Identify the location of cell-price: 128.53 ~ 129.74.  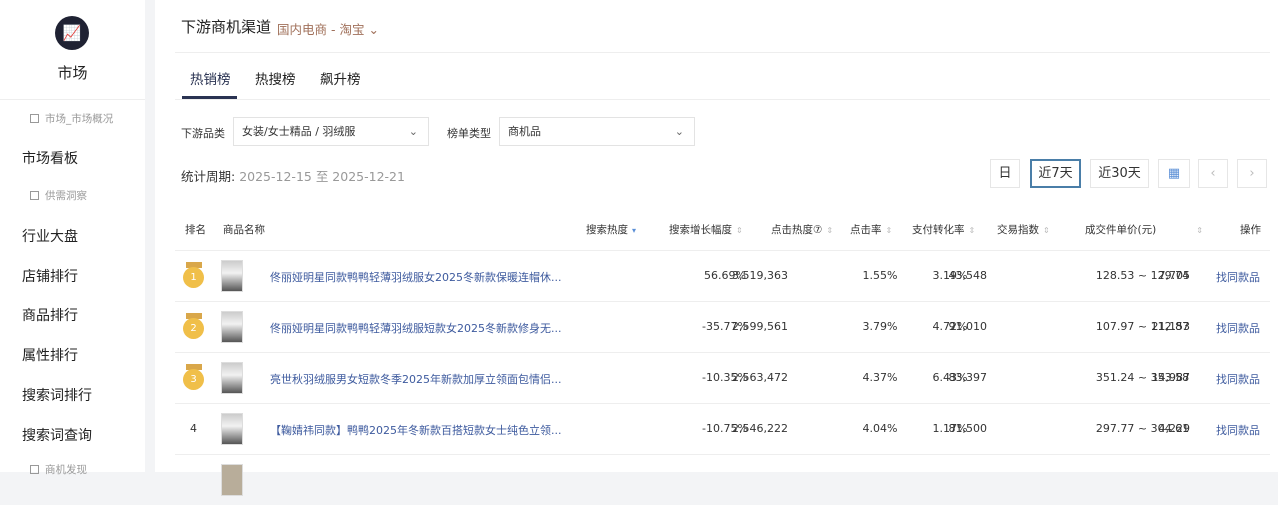
(1142, 275).